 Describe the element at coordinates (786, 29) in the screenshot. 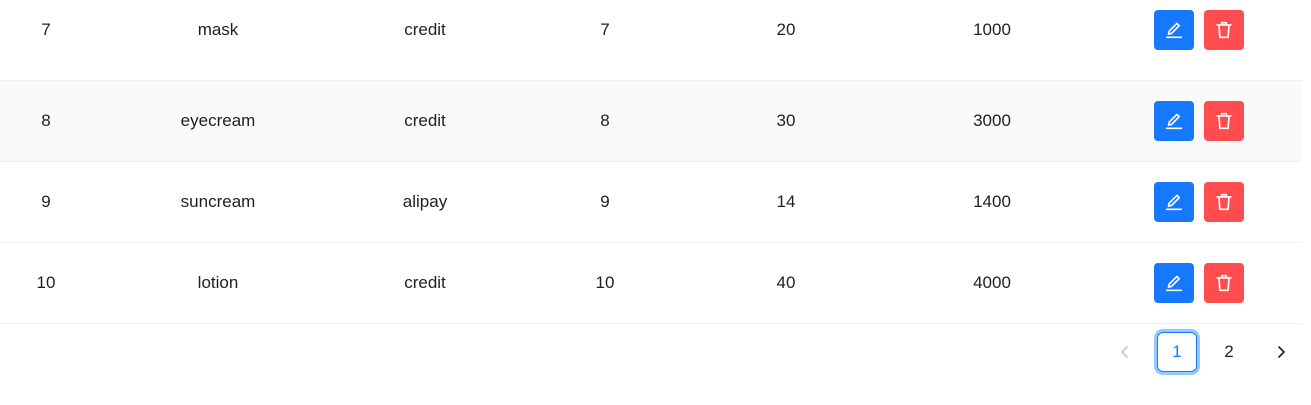

I see `cell-price: 20` at that location.